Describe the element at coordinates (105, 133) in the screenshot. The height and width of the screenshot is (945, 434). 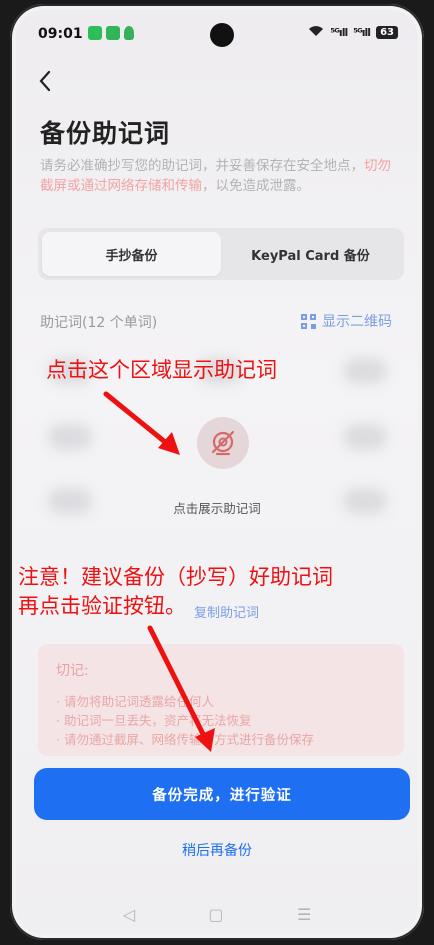
I see `page-title: 备份助记词` at that location.